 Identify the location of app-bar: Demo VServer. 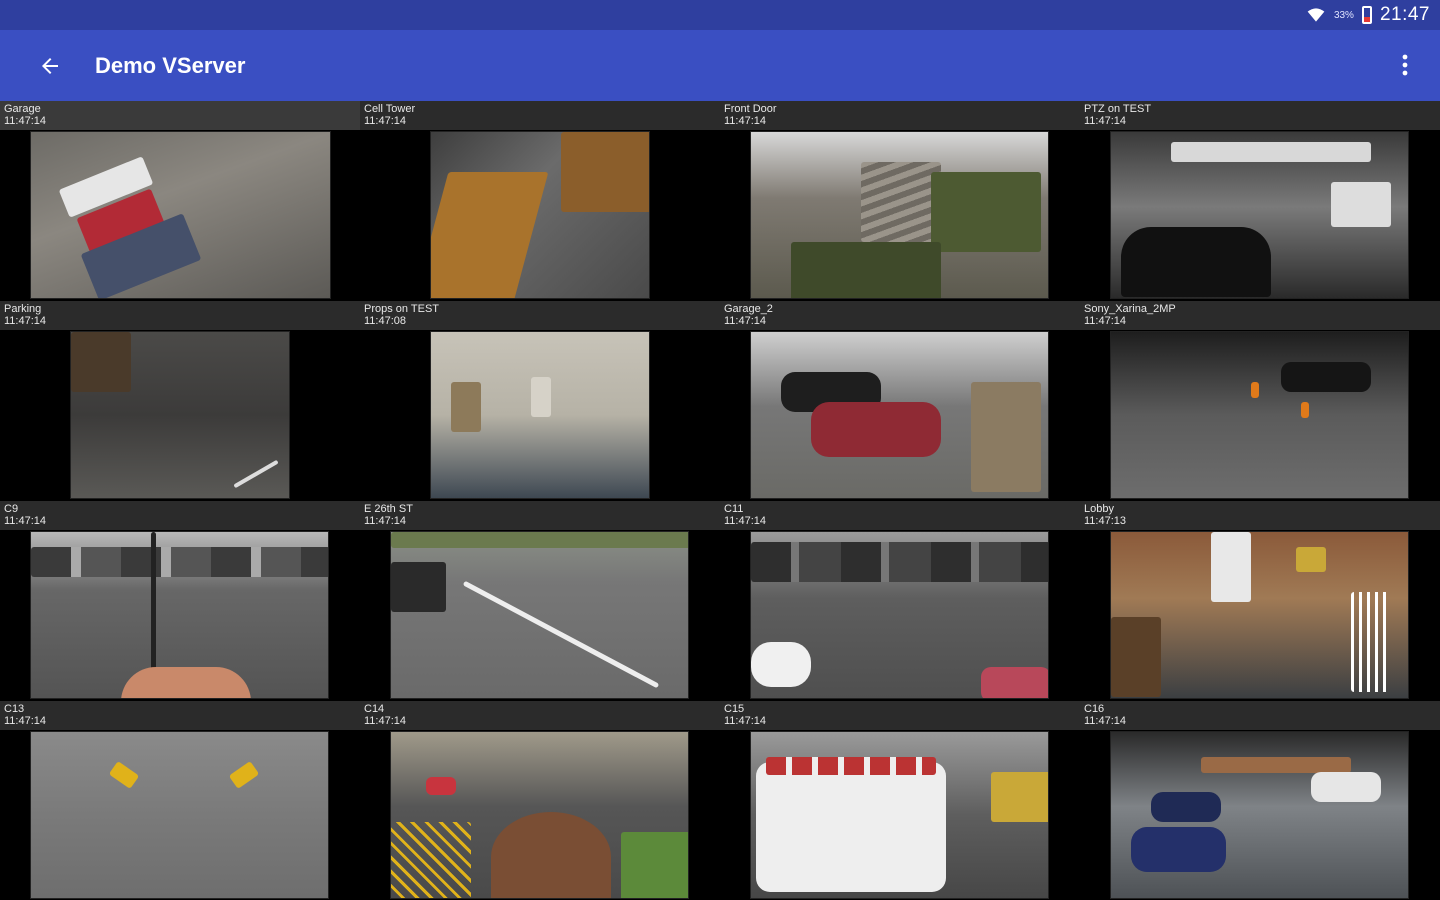
(720, 65).